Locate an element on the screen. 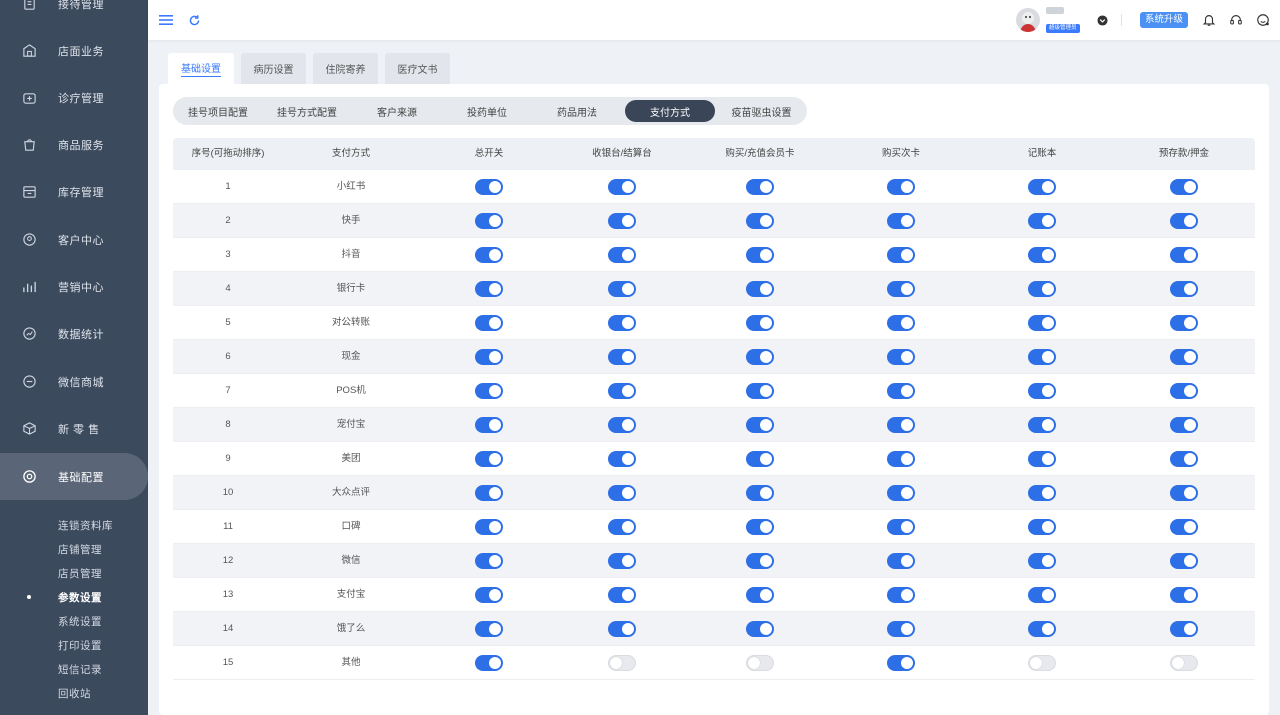 The image size is (1280, 715). tab-medical-documents: 医疗文书 is located at coordinates (417, 68).